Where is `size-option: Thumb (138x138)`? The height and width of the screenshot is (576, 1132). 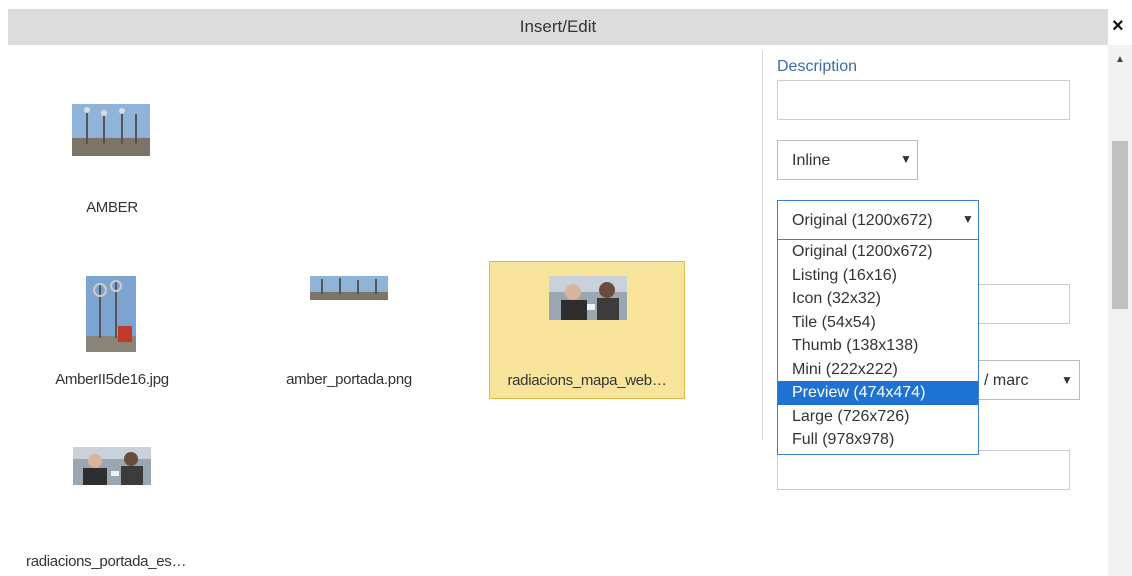
size-option: Thumb (138x138) is located at coordinates (878, 346).